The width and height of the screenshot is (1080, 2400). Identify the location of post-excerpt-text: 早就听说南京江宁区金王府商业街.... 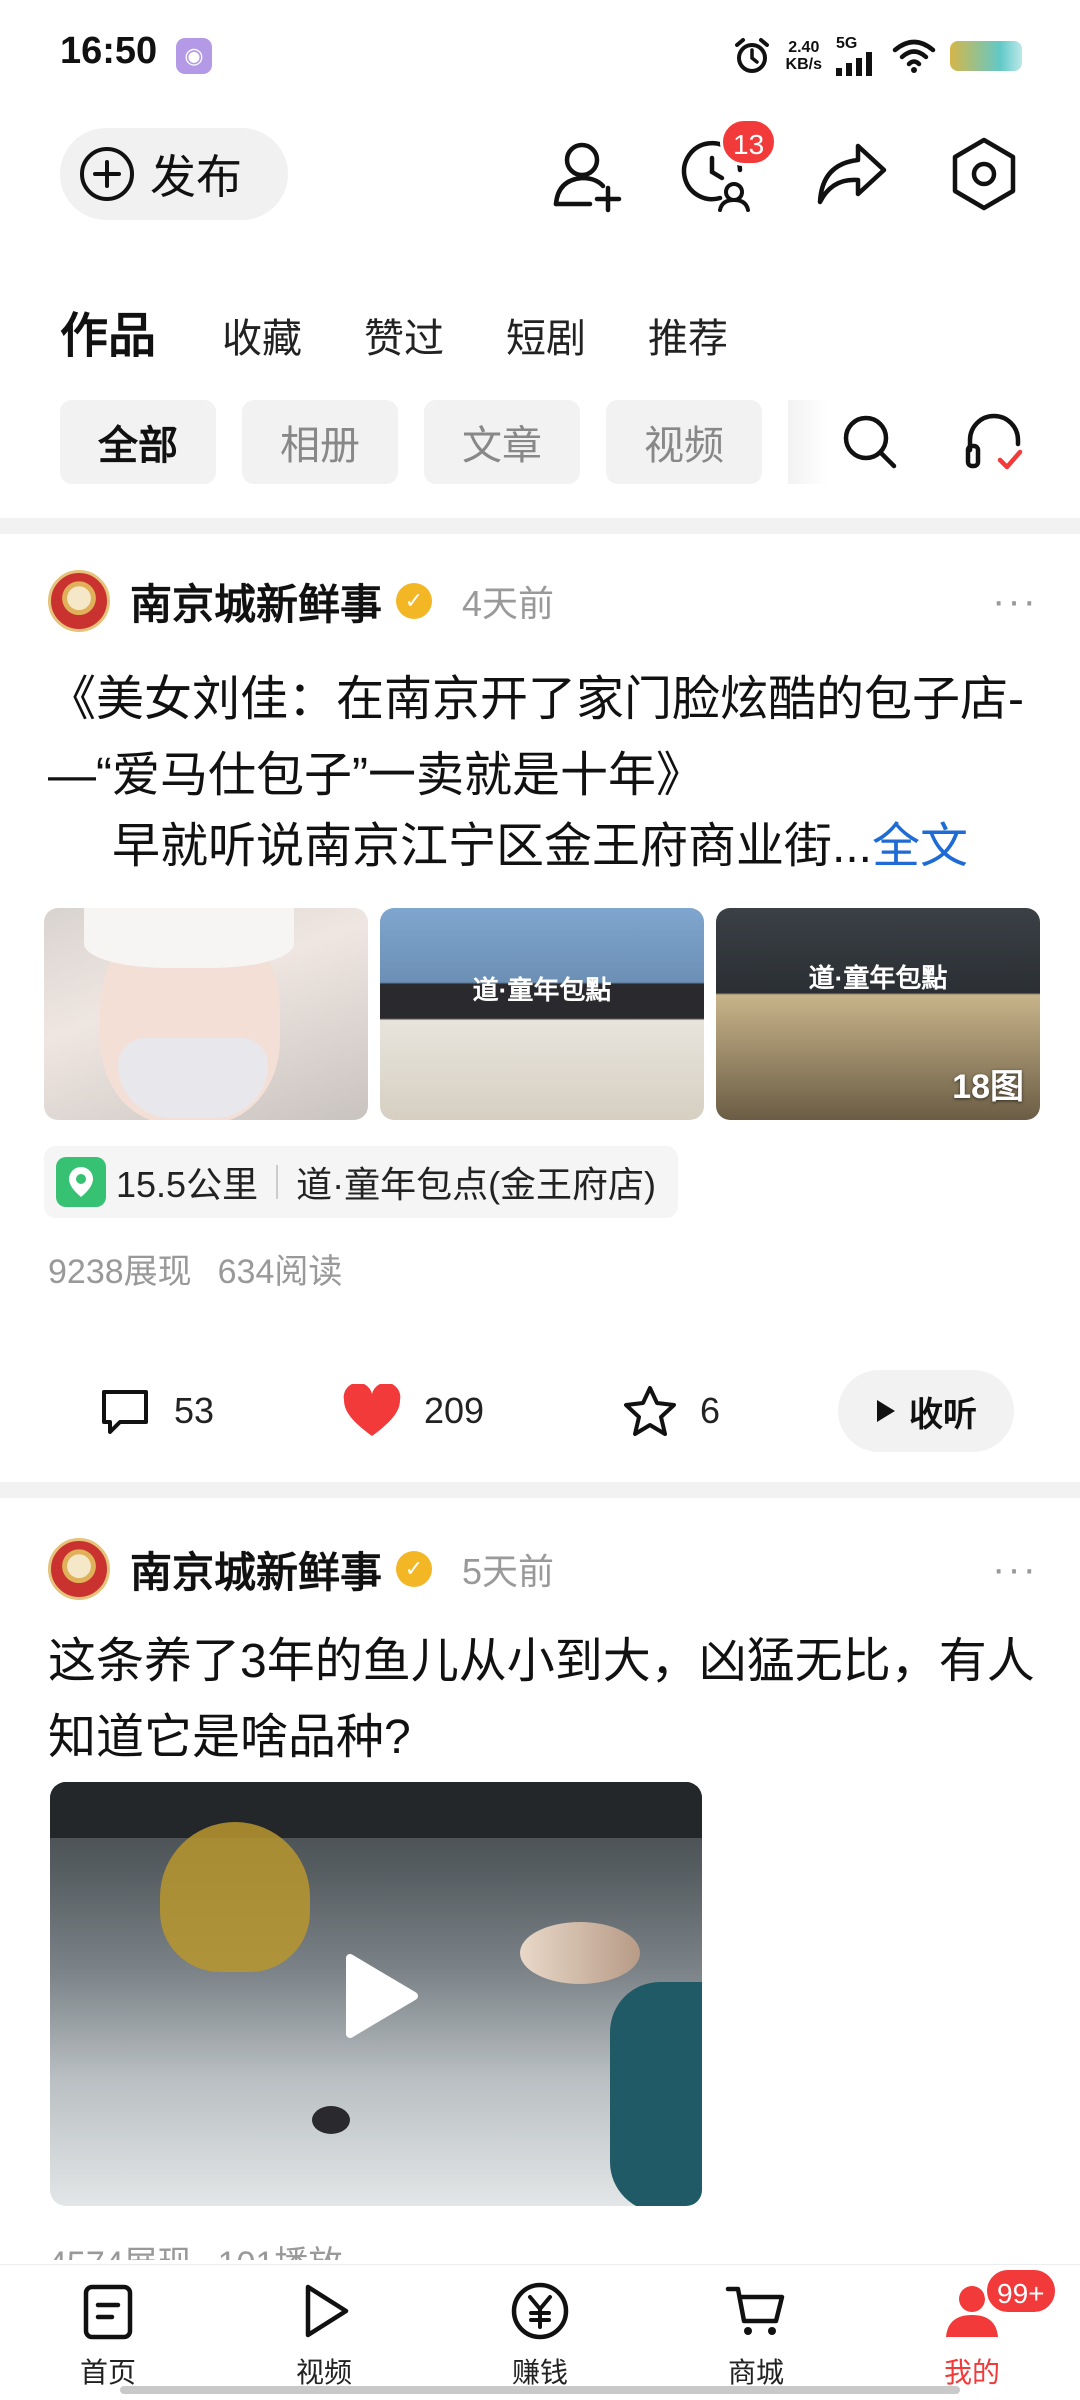
(492, 846).